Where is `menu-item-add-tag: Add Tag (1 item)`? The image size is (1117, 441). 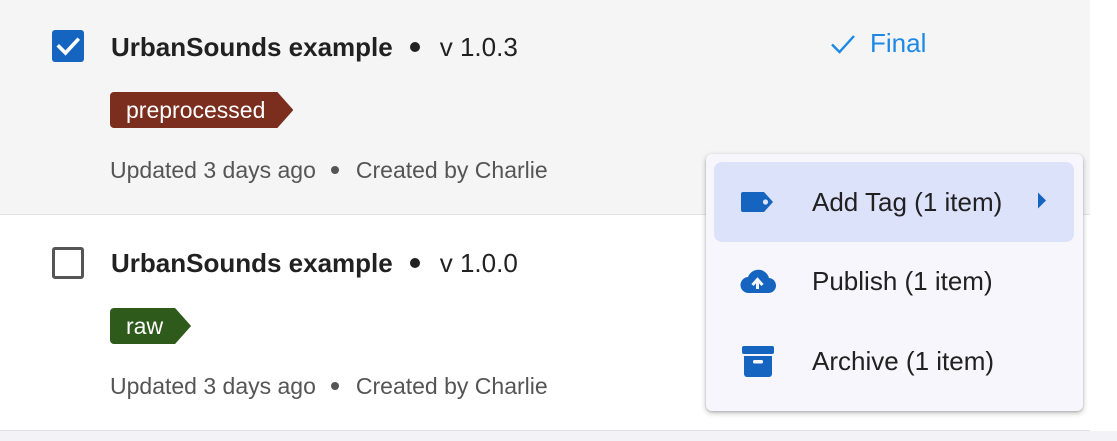
menu-item-add-tag: Add Tag (1 item) is located at coordinates (894, 202).